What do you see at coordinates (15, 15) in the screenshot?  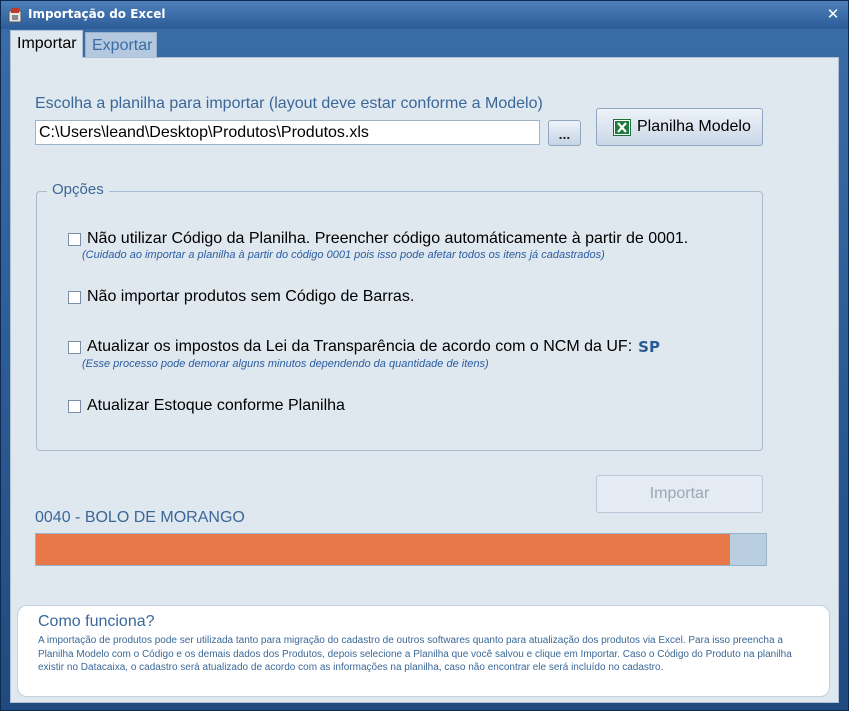 I see `app-icon` at bounding box center [15, 15].